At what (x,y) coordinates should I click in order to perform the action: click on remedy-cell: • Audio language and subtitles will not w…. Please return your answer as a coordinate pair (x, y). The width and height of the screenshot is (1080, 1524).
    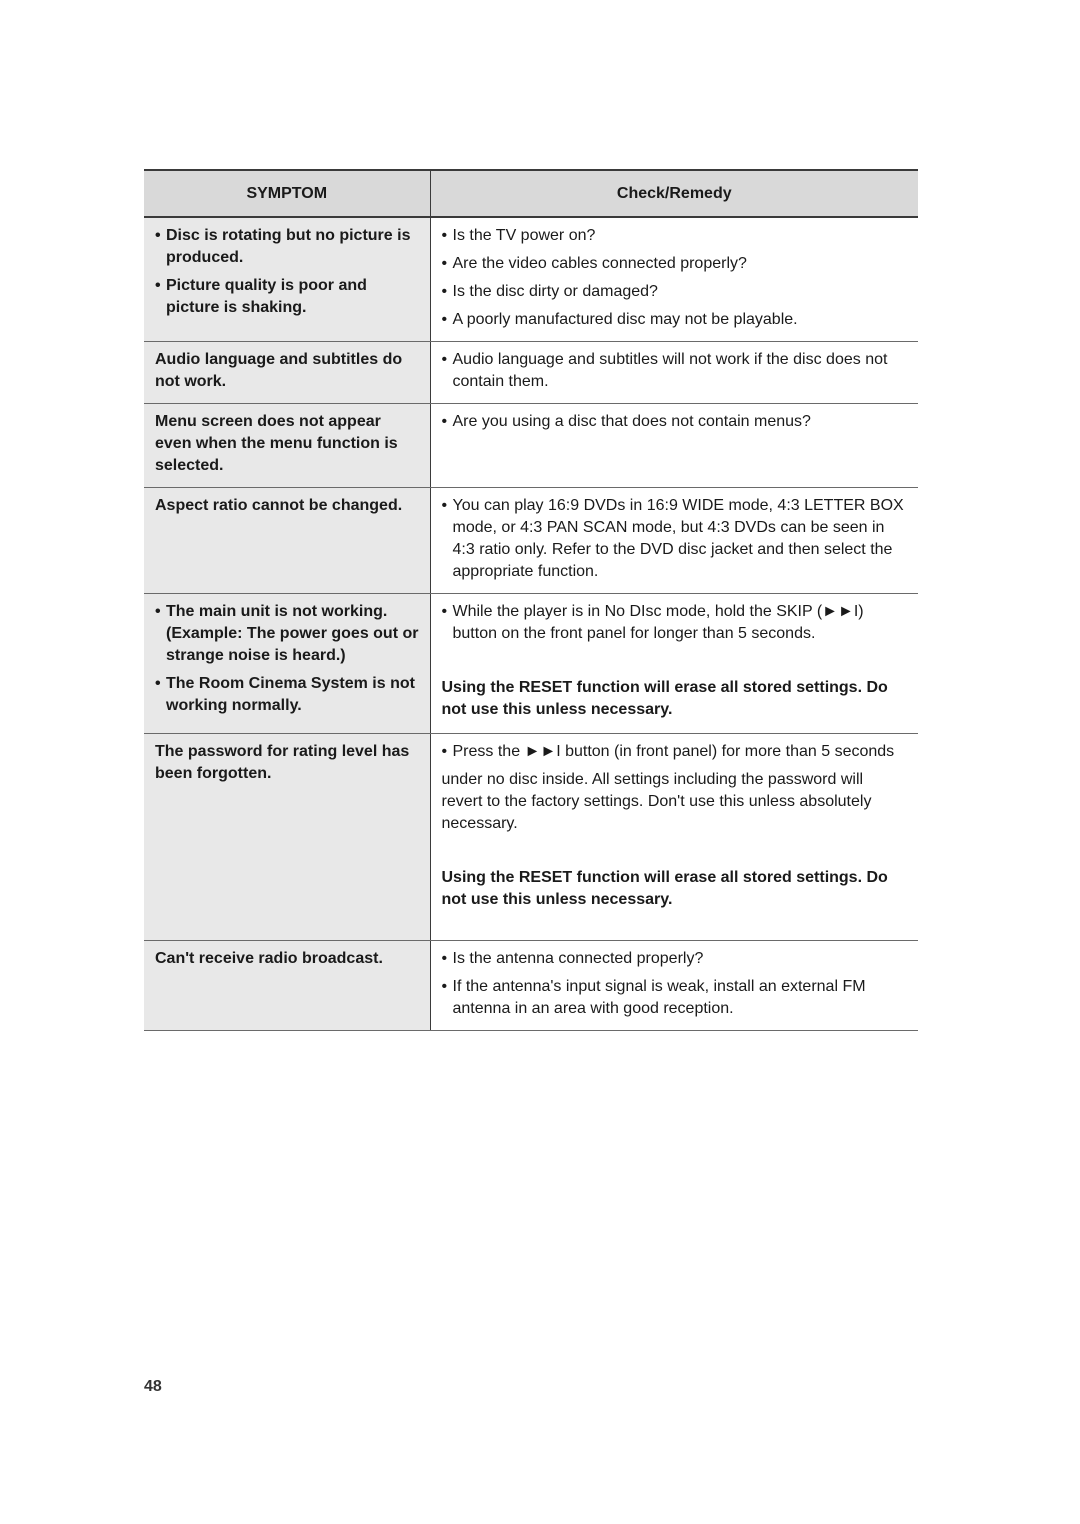
    Looking at the image, I should click on (674, 372).